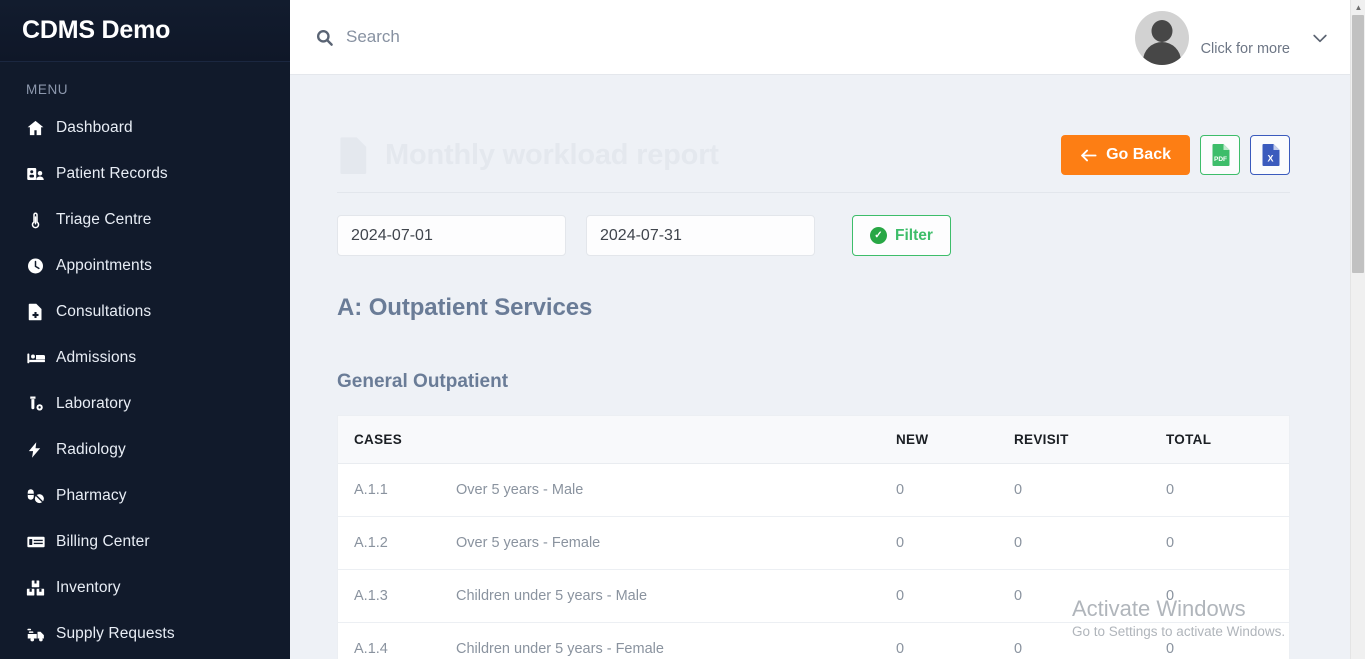 The height and width of the screenshot is (659, 1365). Describe the element at coordinates (145, 450) in the screenshot. I see `sidebar-item-radiology: Radiology` at that location.